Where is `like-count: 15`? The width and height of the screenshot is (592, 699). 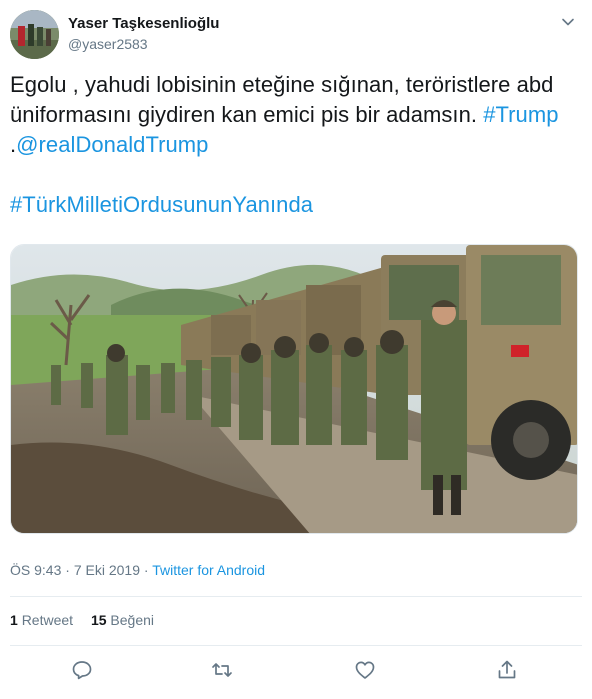 like-count: 15 is located at coordinates (98, 620).